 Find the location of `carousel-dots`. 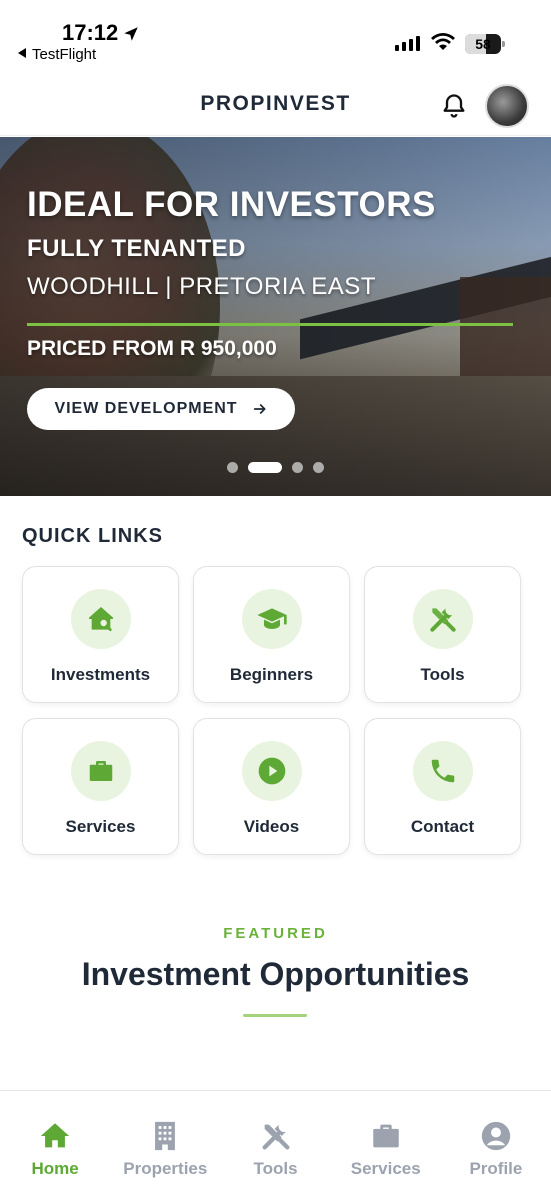

carousel-dots is located at coordinates (275, 467).